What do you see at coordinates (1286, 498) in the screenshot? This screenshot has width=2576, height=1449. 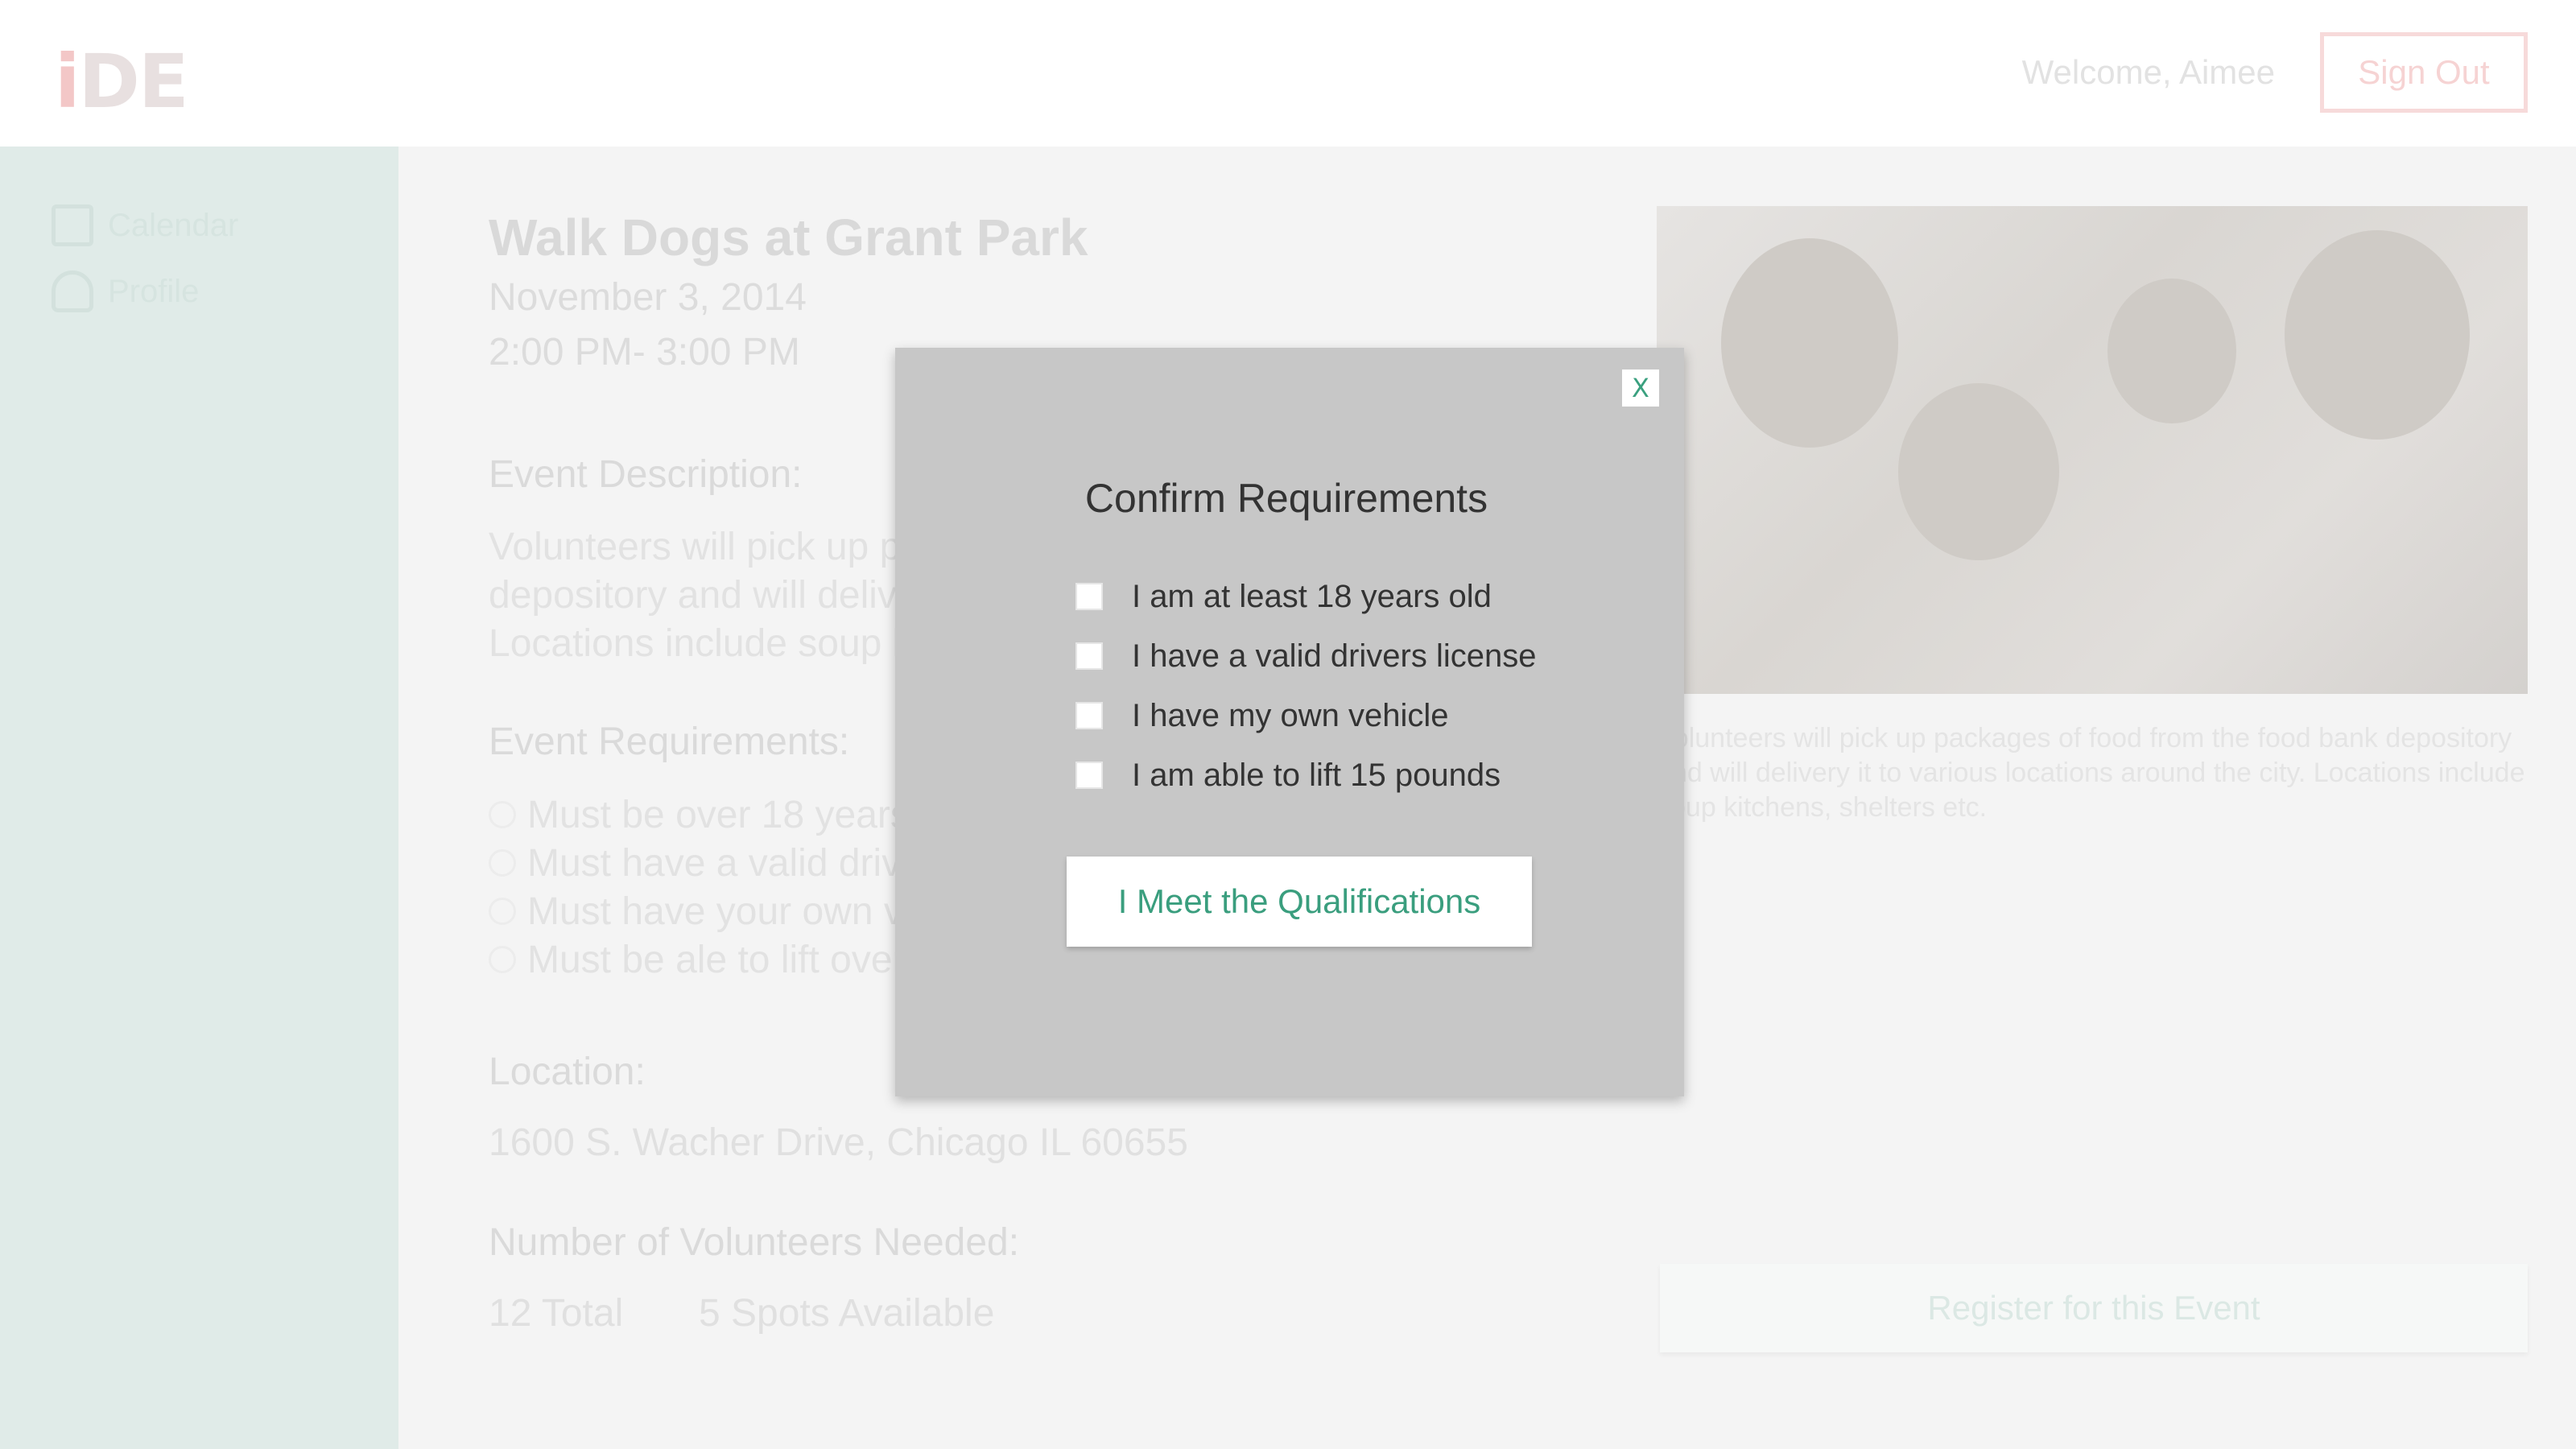 I see `modal-title: Confirm Requirements` at bounding box center [1286, 498].